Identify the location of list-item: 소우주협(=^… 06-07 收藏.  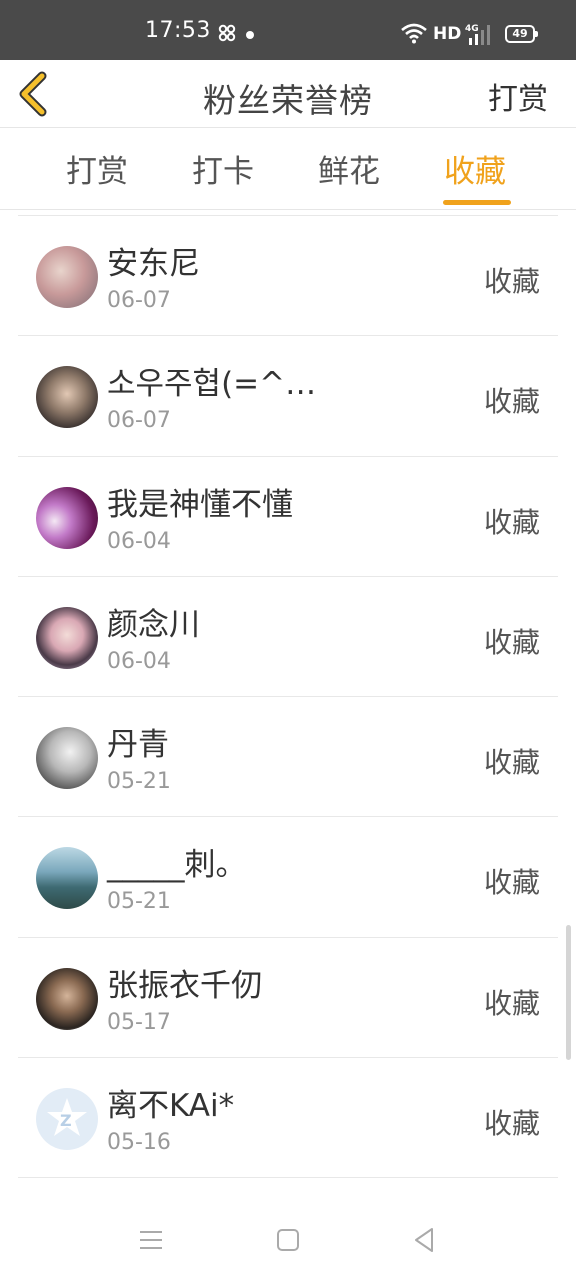
(288, 396).